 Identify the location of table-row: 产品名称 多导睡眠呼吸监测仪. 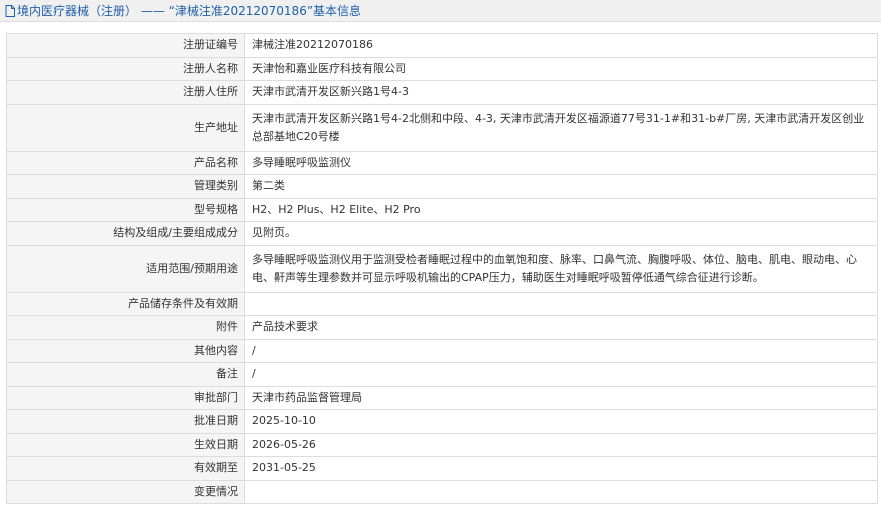
(442, 162).